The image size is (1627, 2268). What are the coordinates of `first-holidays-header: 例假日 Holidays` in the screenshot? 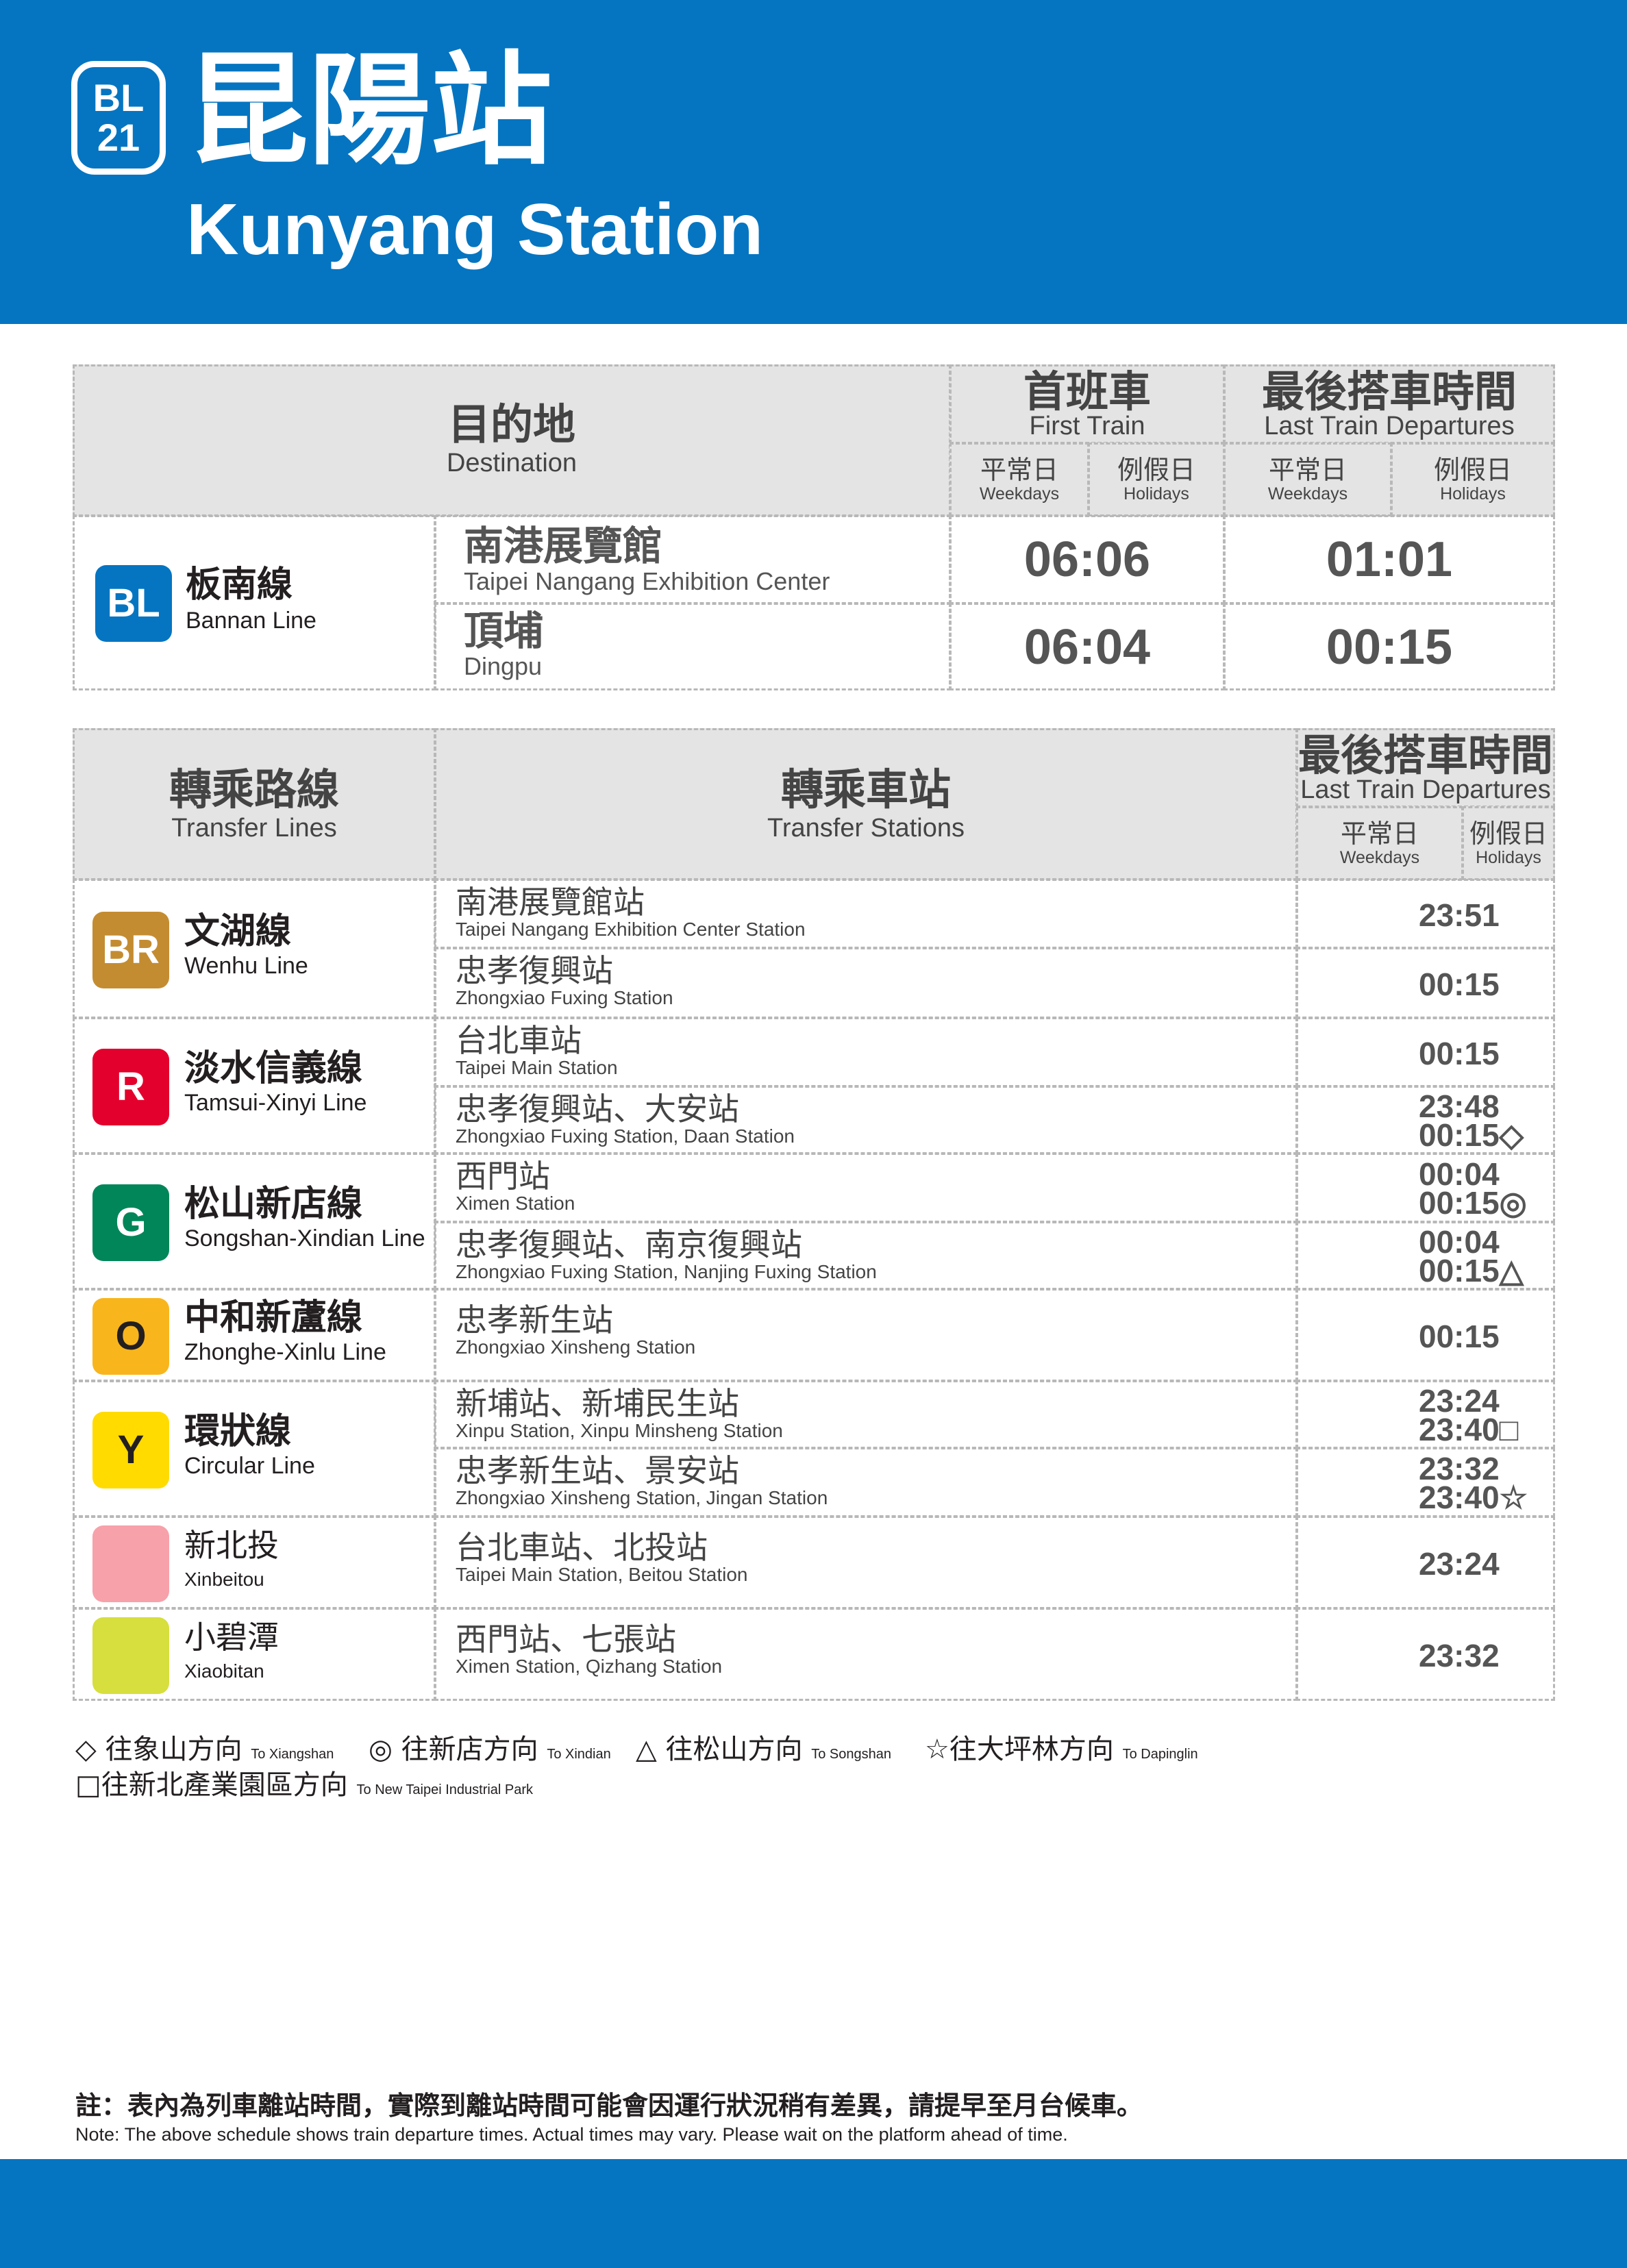 It's located at (1156, 479).